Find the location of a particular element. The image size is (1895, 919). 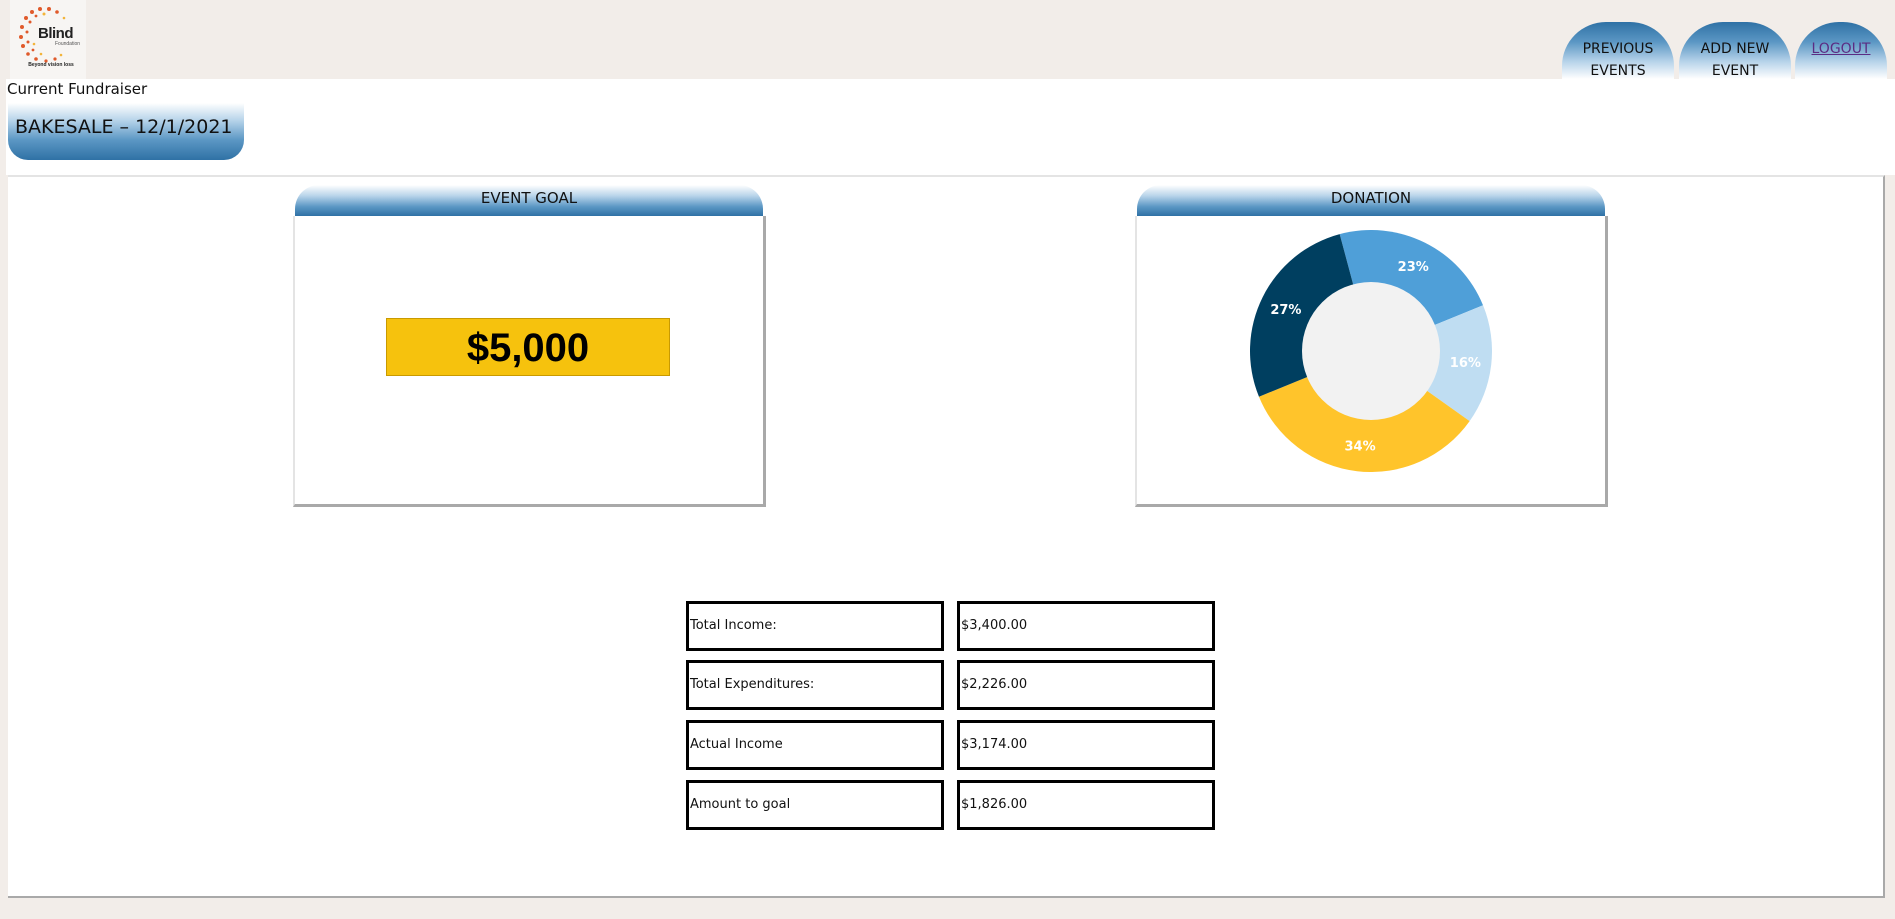

actual-income-value: $3,174.00 is located at coordinates (1086, 745).